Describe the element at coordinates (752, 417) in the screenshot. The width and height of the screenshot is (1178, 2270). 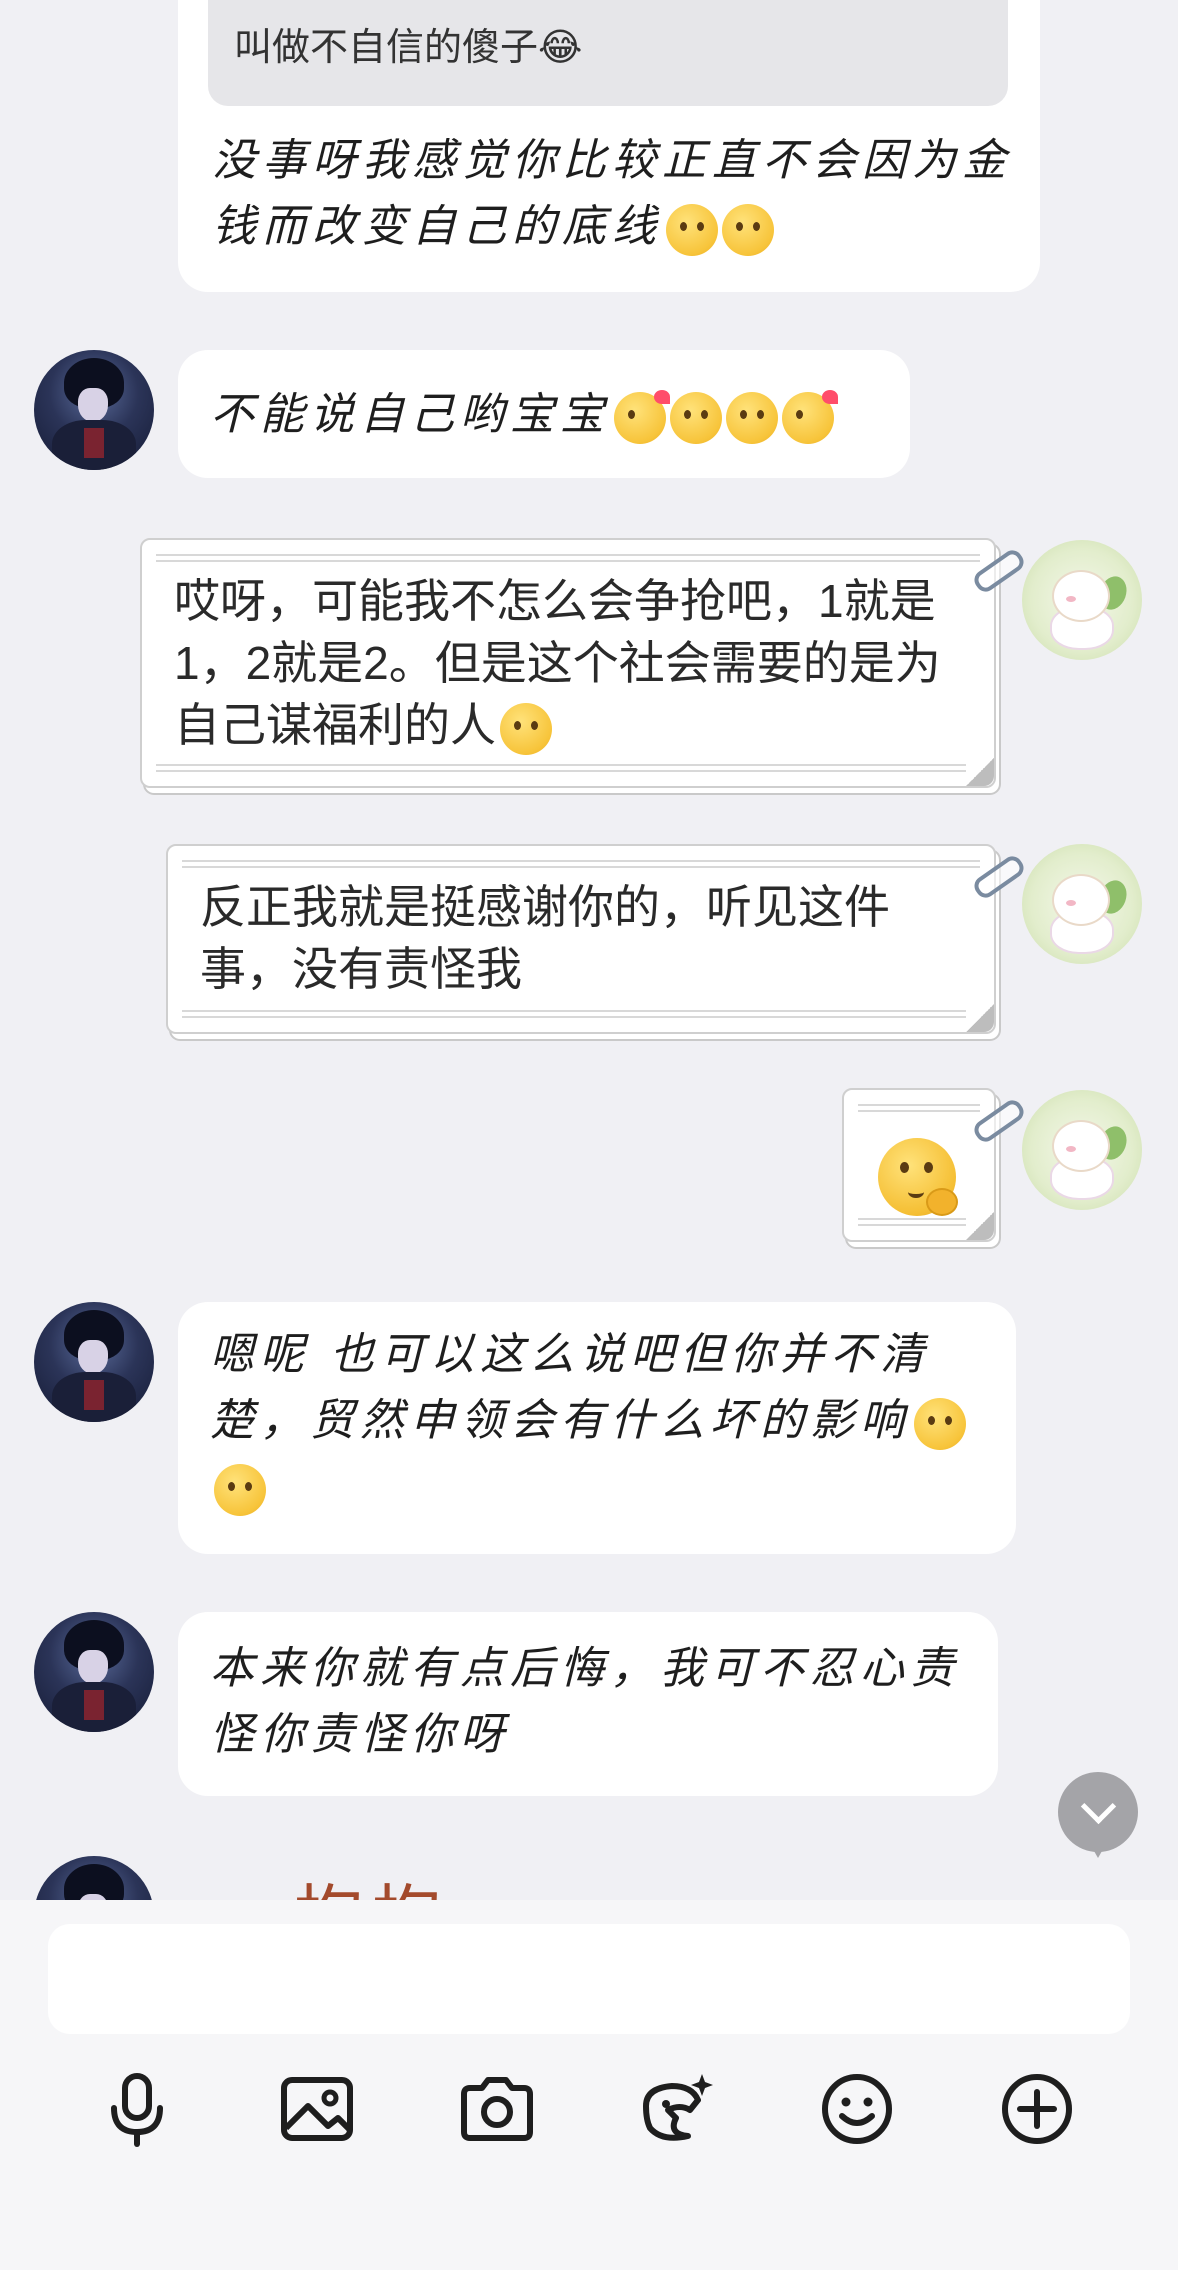
I see `starstruck-emoji` at that location.